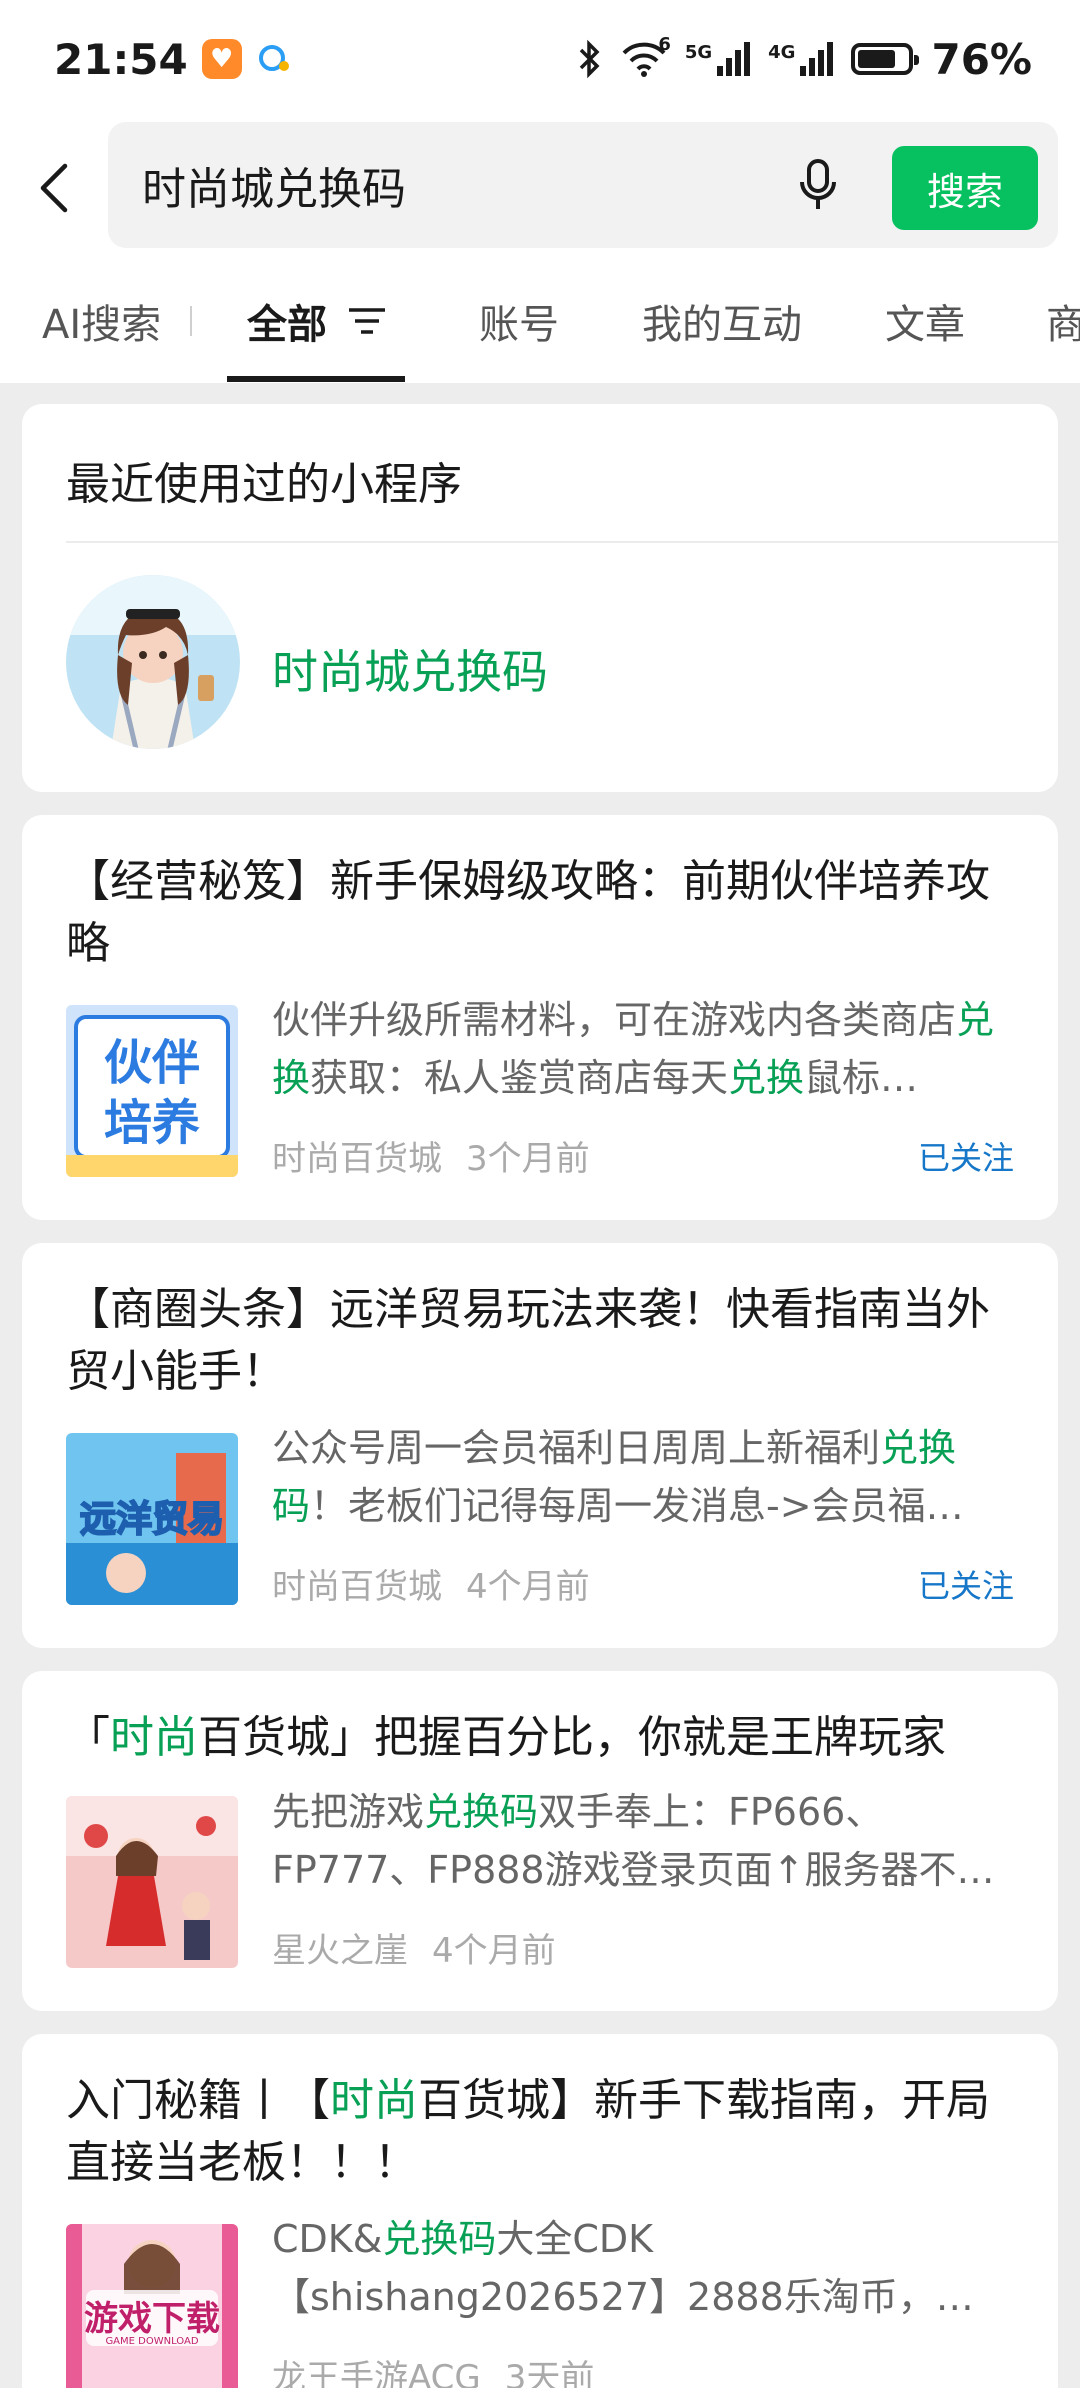 Image resolution: width=1080 pixels, height=2388 pixels. What do you see at coordinates (589, 59) in the screenshot?
I see `bluetooth-icon` at bounding box center [589, 59].